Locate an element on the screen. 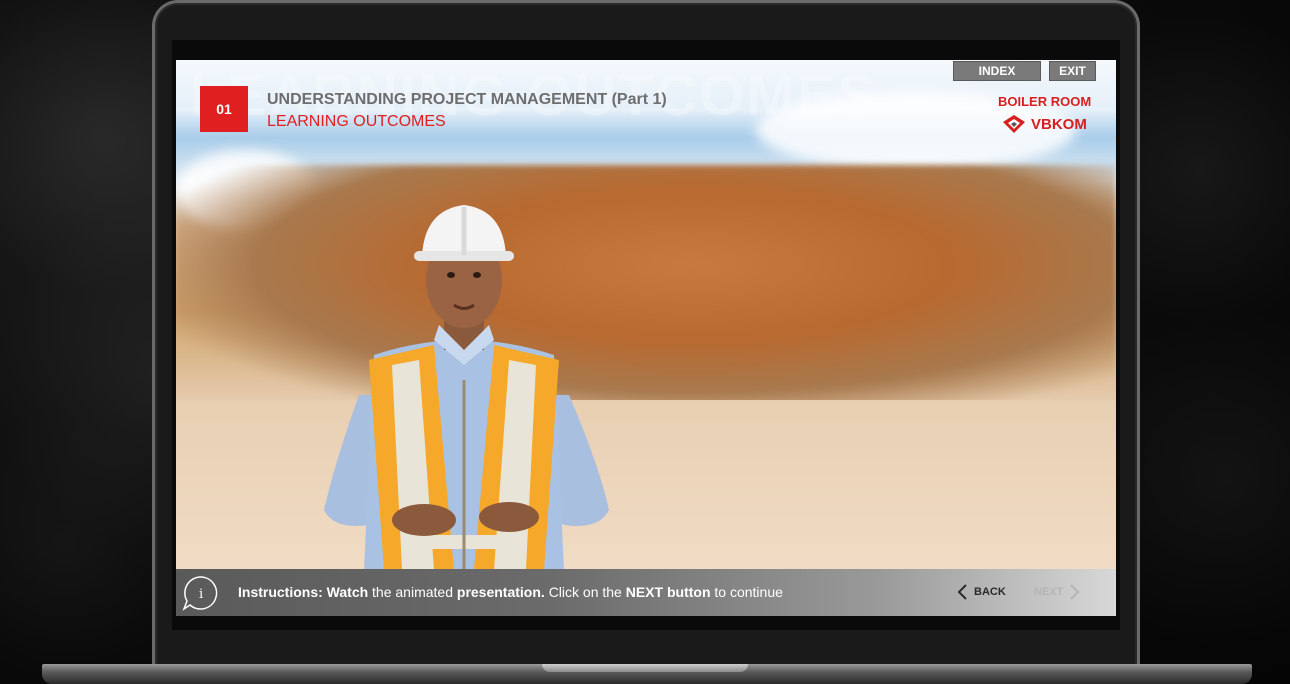 The image size is (1290, 684). instructions-next-button: NEXT button is located at coordinates (668, 592).